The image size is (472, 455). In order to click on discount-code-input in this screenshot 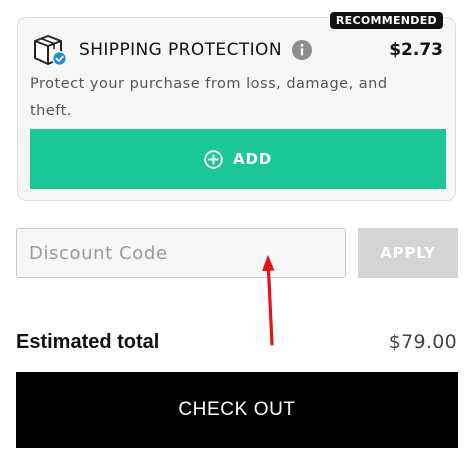, I will do `click(181, 253)`.